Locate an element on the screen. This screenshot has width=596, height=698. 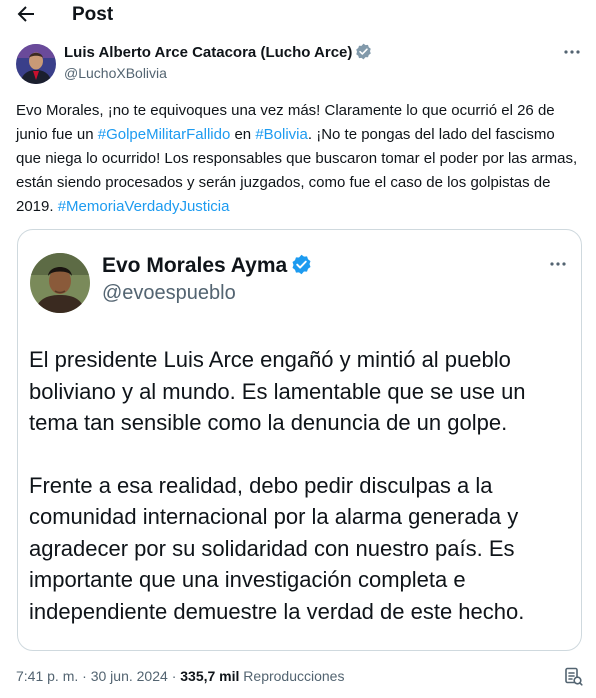
top-bar: Post is located at coordinates (298, 16).